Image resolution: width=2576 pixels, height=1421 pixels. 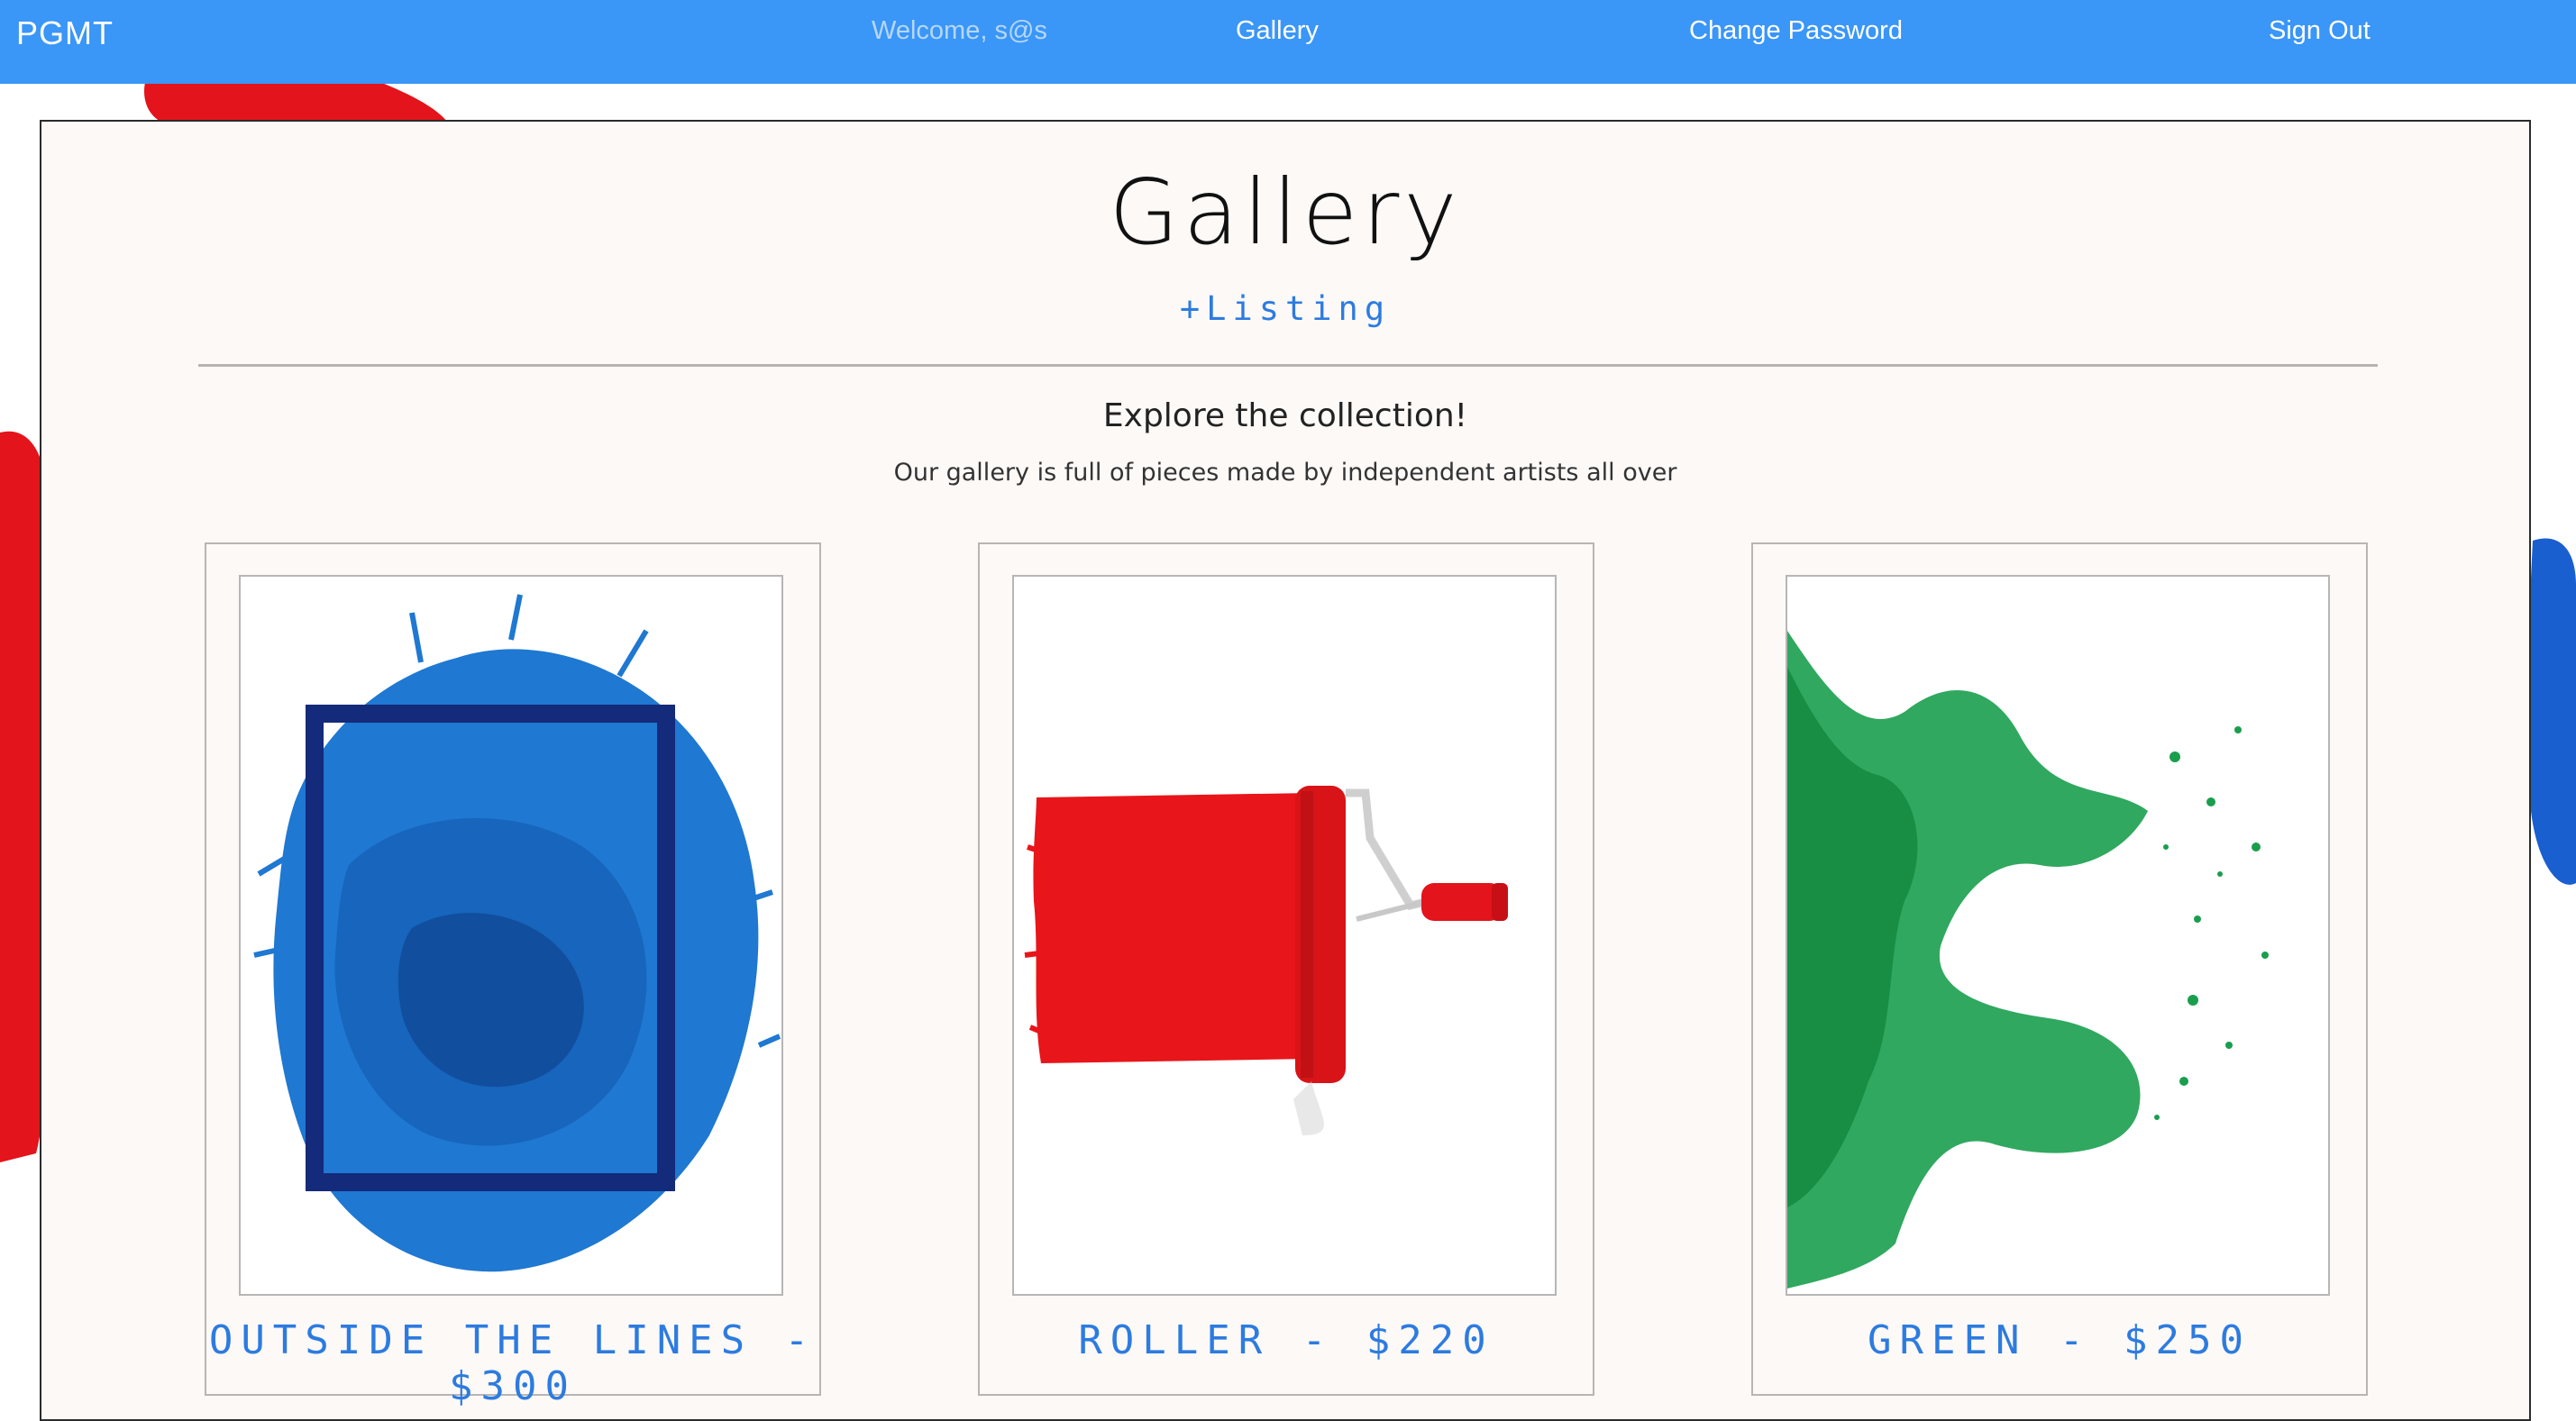 I want to click on listing-card: OUTSIDE THE LINES - $300, so click(x=513, y=975).